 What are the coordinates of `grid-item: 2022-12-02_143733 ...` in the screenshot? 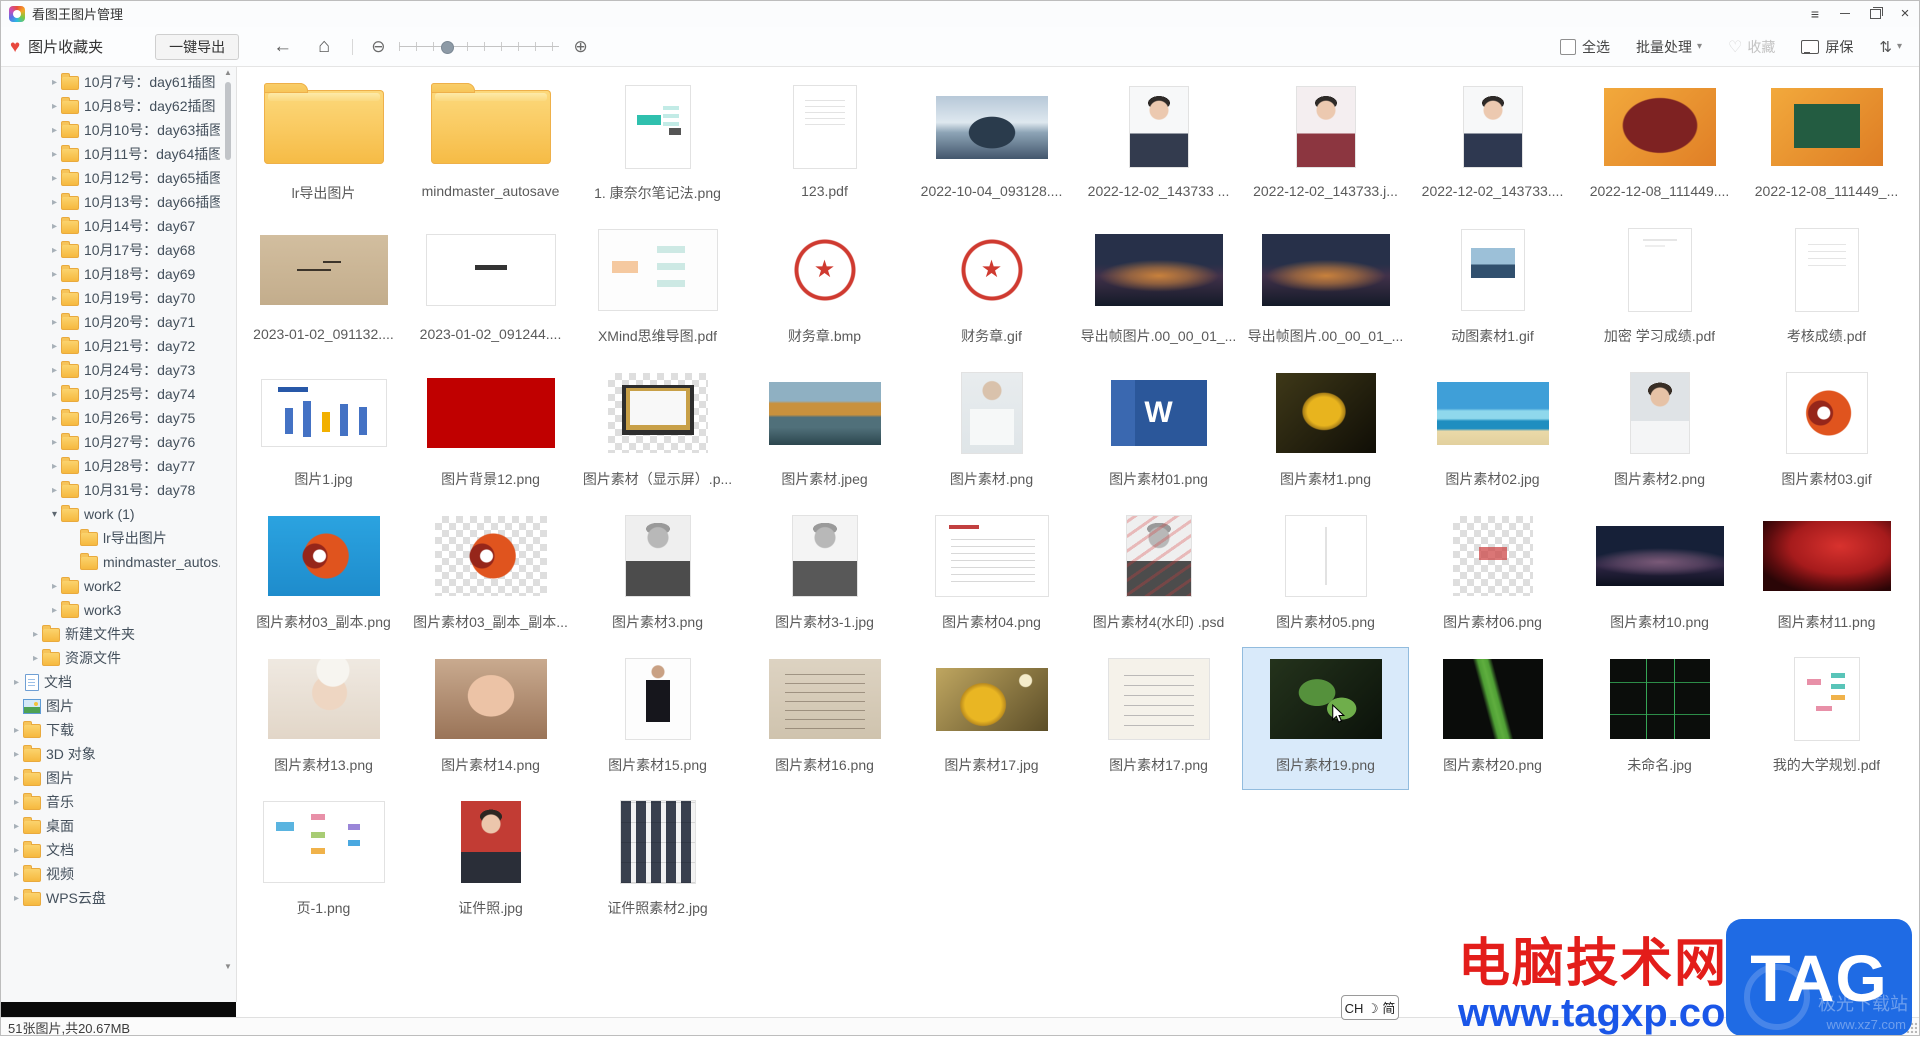 It's located at (1158, 146).